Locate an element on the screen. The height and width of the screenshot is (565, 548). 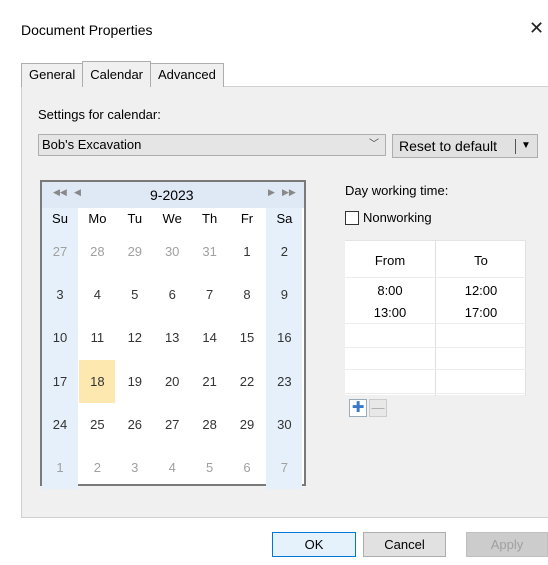
calendar-day: 11 is located at coordinates (97, 337).